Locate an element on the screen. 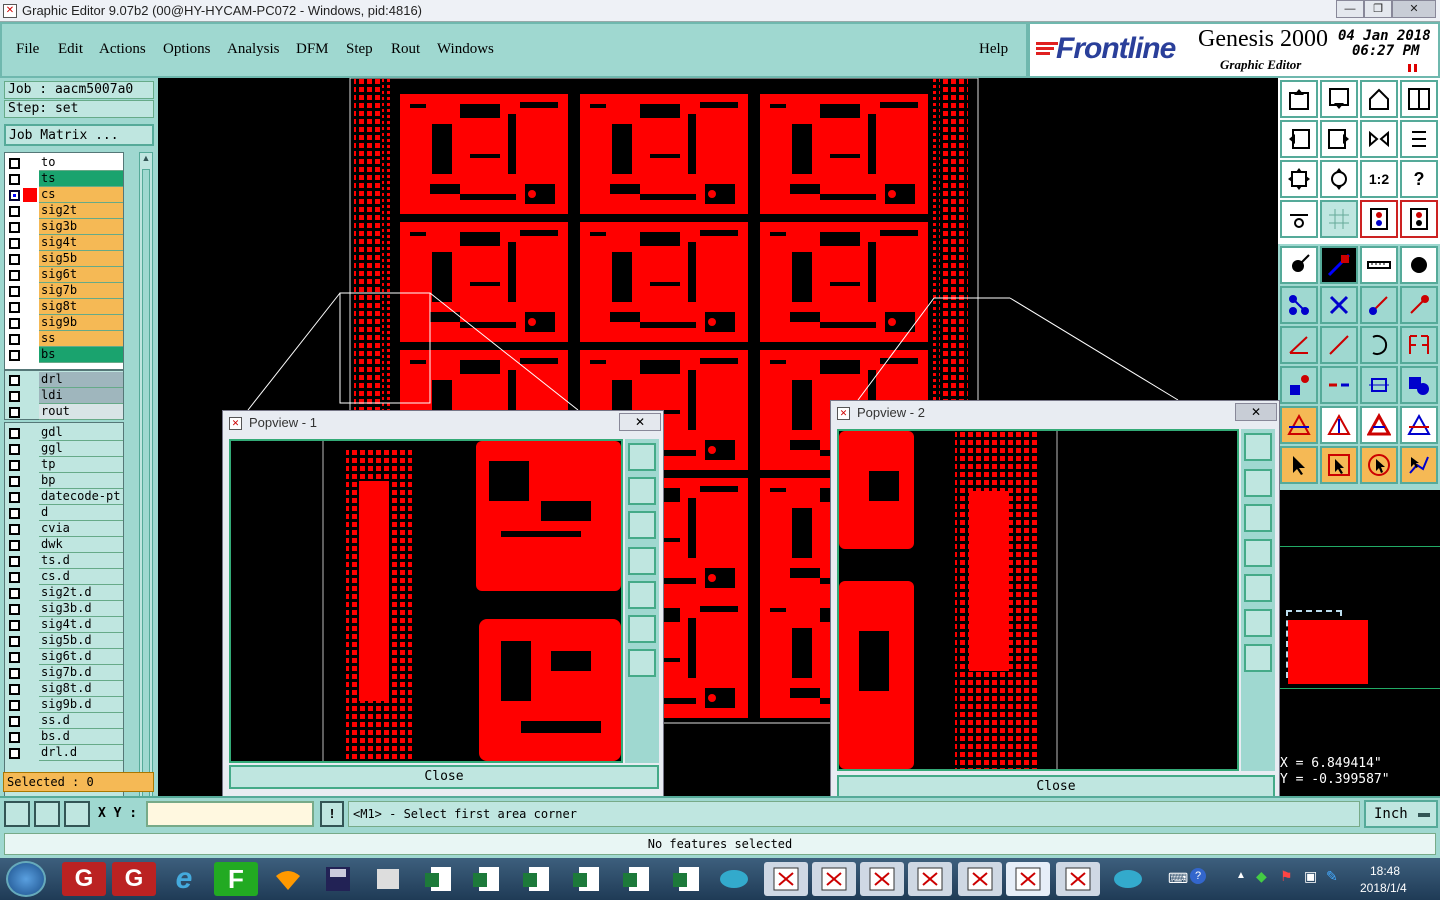 The width and height of the screenshot is (1440, 900). pointer-circle-icon is located at coordinates (1379, 465).